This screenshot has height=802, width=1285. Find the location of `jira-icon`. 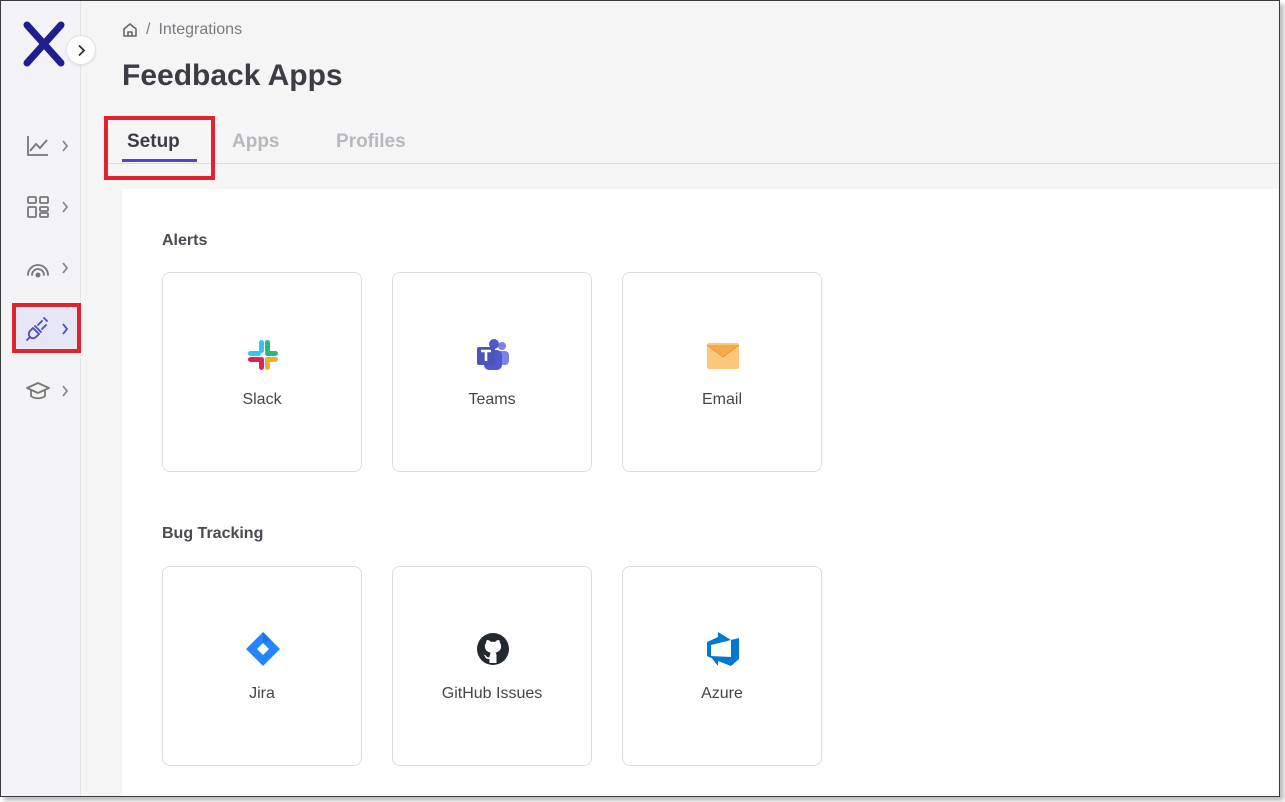

jira-icon is located at coordinates (263, 649).